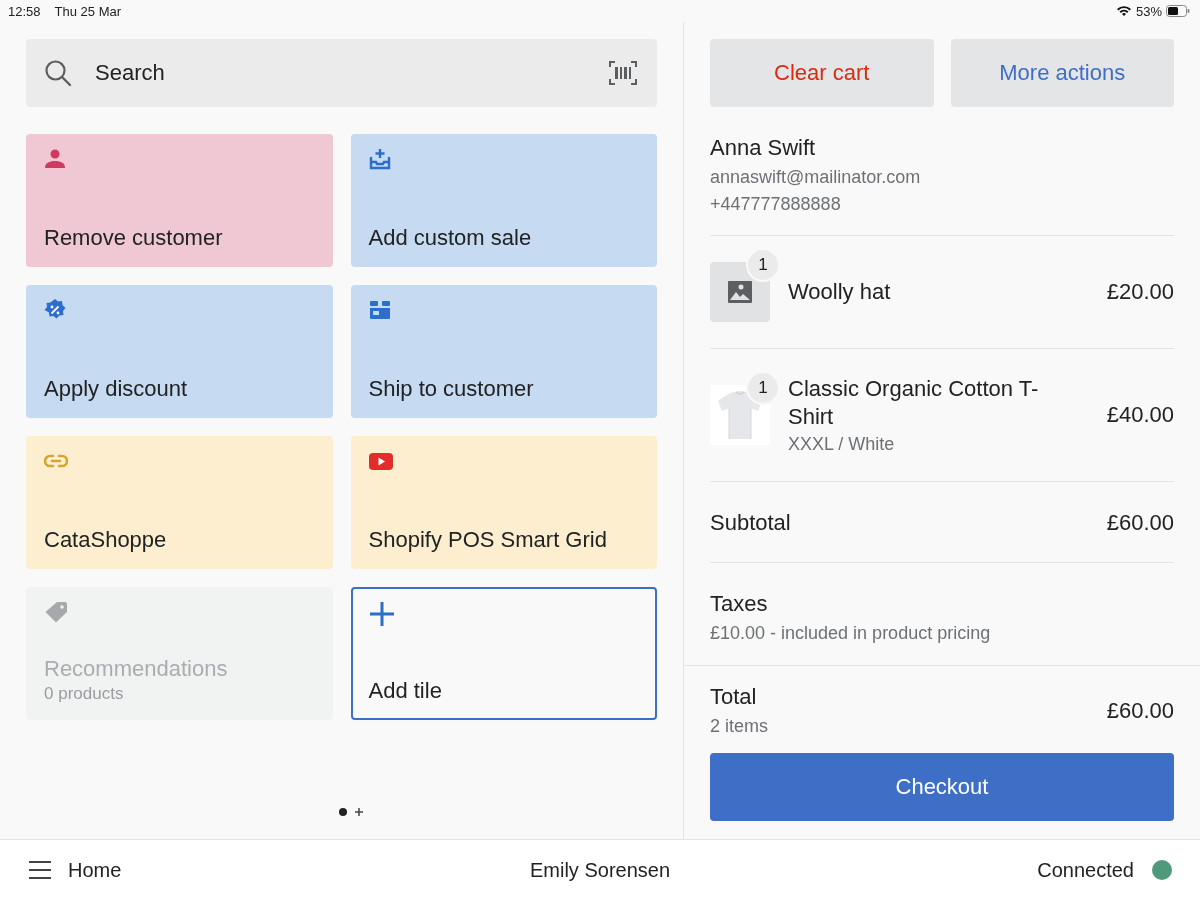 This screenshot has height=900, width=1200. Describe the element at coordinates (179, 502) in the screenshot. I see `grid-tile: CataShoppe` at that location.